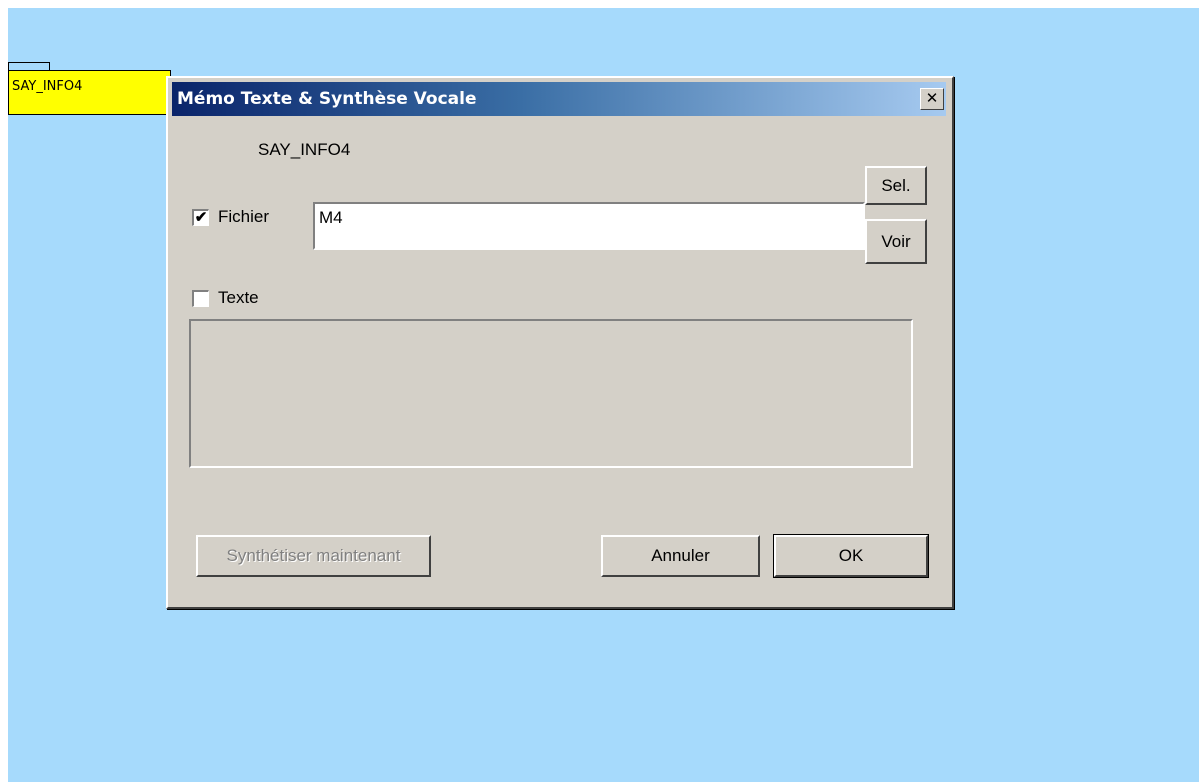 The image size is (1199, 782). I want to click on select-button-label: Sel., so click(896, 185).